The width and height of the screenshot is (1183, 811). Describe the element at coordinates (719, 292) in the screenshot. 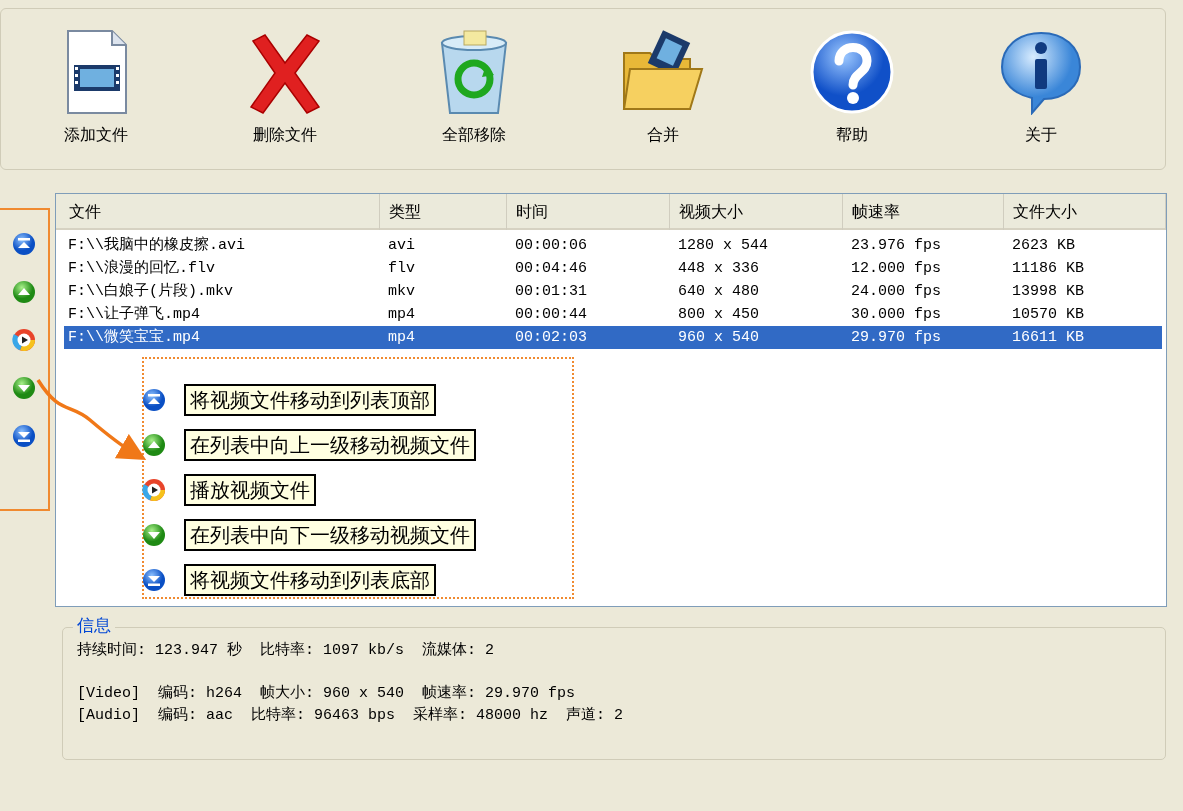

I see `table-cell-text: 640 x 480` at that location.